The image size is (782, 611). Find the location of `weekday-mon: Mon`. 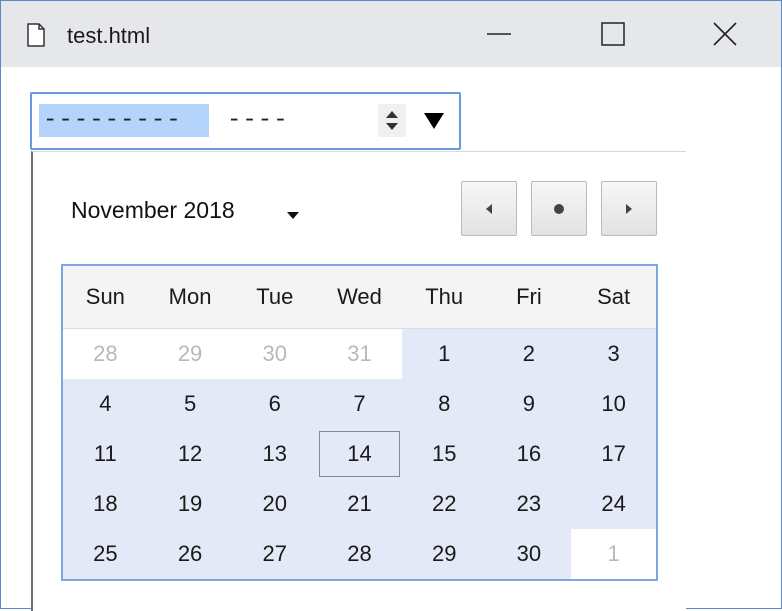

weekday-mon: Mon is located at coordinates (190, 296).